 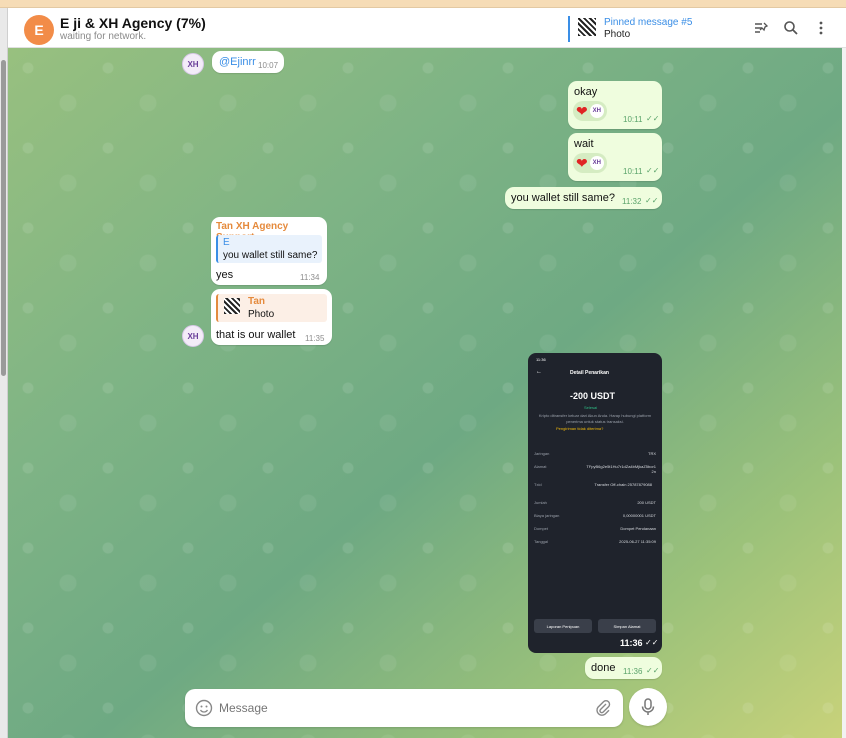 I want to click on message-text: okay, so click(x=586, y=92).